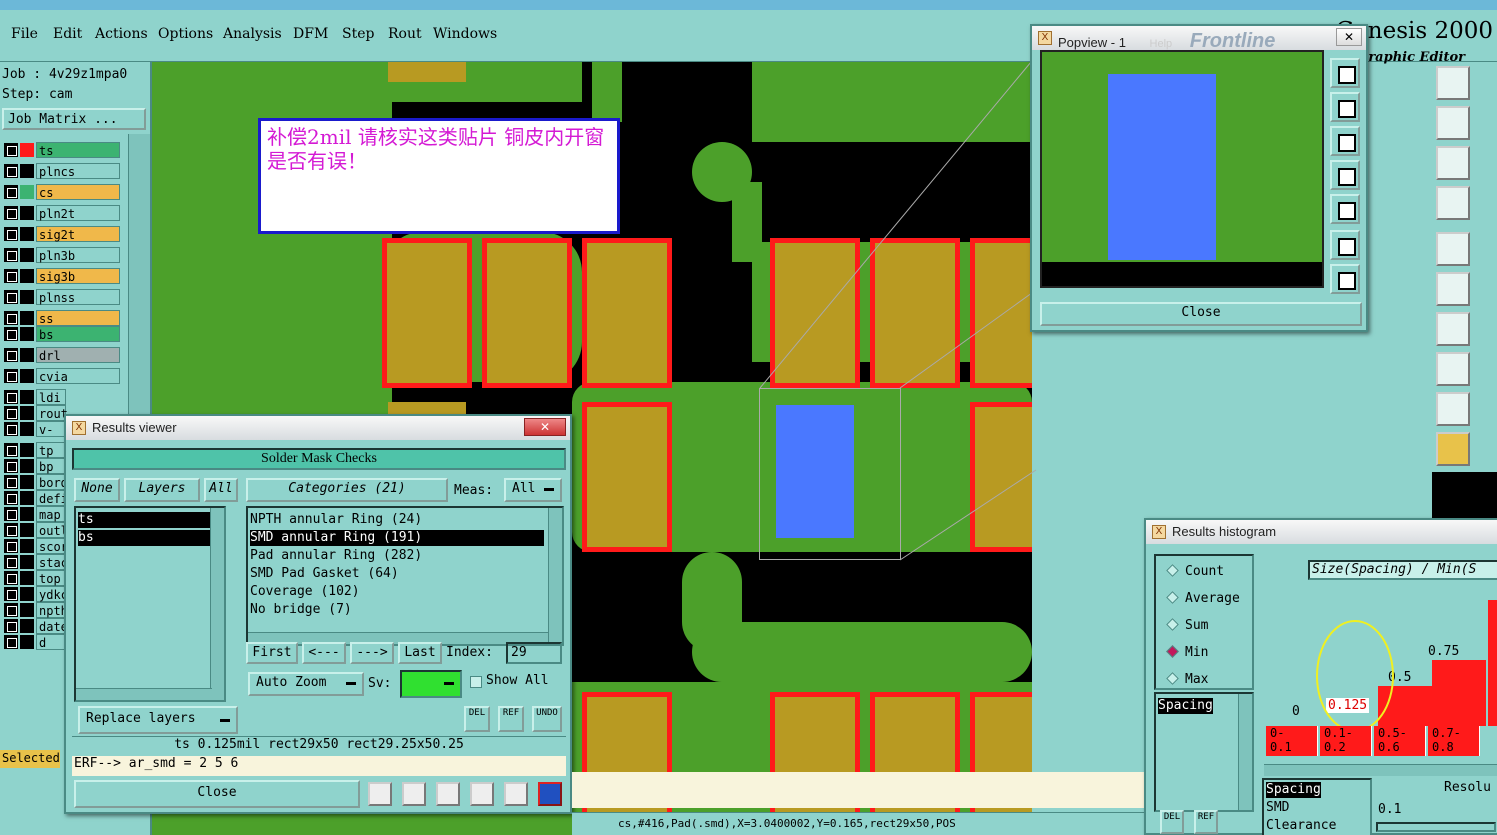 The image size is (1497, 835). What do you see at coordinates (217, 604) in the screenshot?
I see `layer-results-scrollbar` at bounding box center [217, 604].